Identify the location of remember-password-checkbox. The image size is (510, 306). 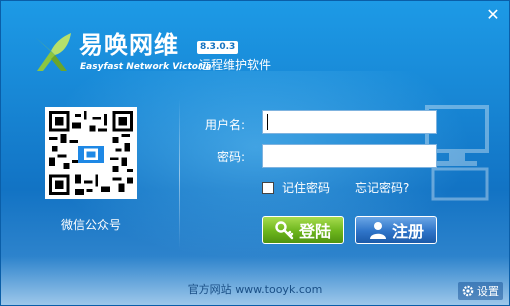
(268, 188).